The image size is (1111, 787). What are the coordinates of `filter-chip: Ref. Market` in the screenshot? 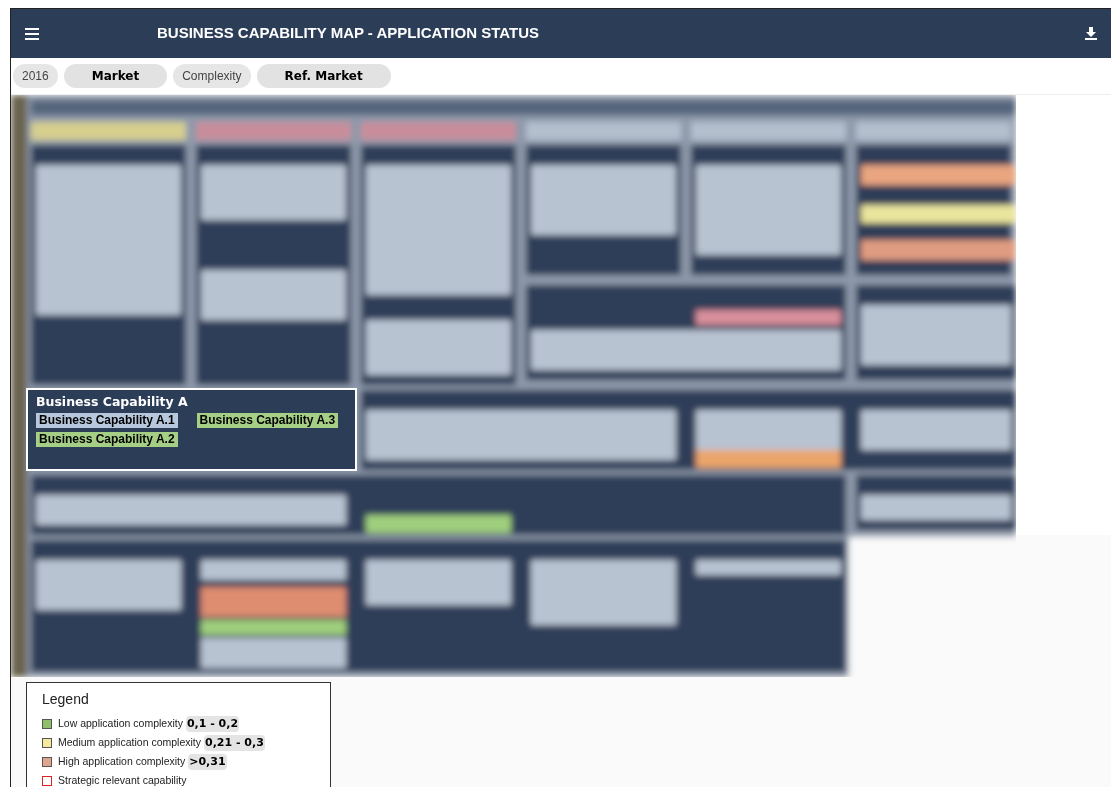 It's located at (323, 76).